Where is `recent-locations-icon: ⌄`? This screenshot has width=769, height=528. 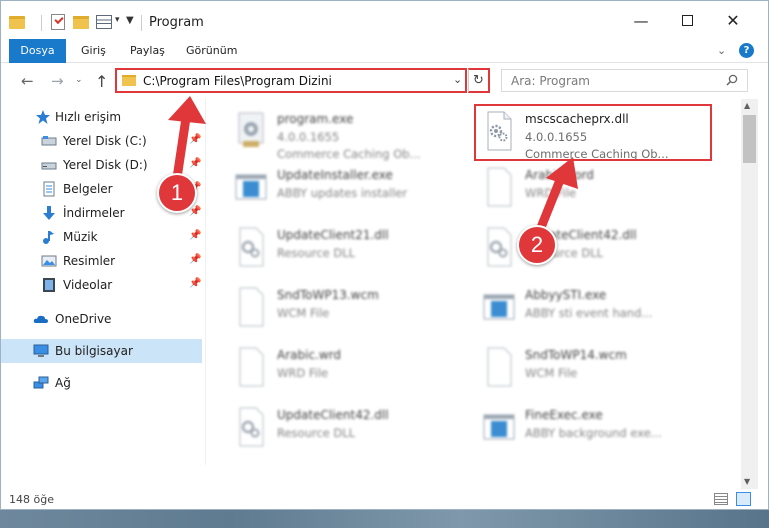 recent-locations-icon: ⌄ is located at coordinates (79, 80).